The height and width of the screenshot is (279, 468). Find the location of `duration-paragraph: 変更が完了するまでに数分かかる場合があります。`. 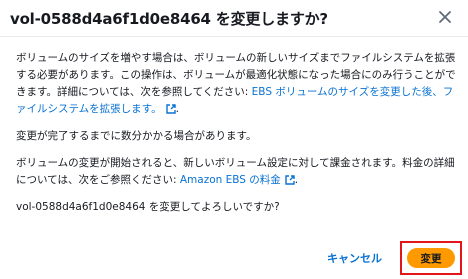

duration-paragraph: 変更が完了するまでに数分かかる場合があります。 is located at coordinates (136, 136).